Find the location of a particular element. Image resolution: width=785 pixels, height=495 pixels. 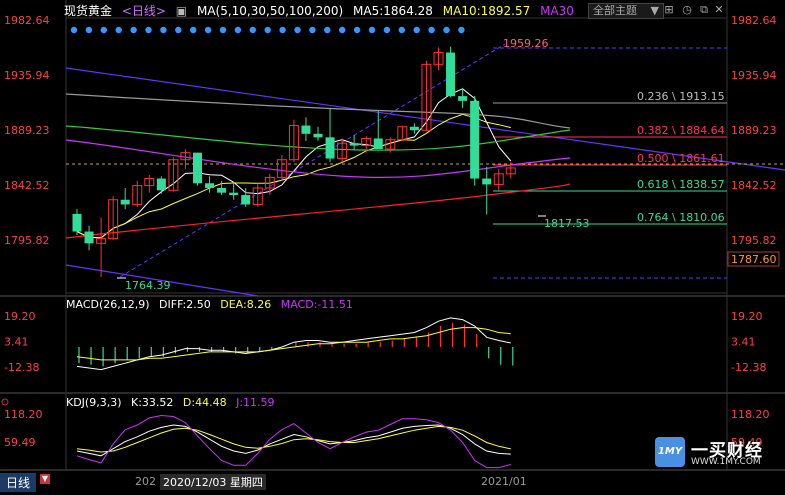

brand-url: WWW.1MY.COM is located at coordinates (726, 462).